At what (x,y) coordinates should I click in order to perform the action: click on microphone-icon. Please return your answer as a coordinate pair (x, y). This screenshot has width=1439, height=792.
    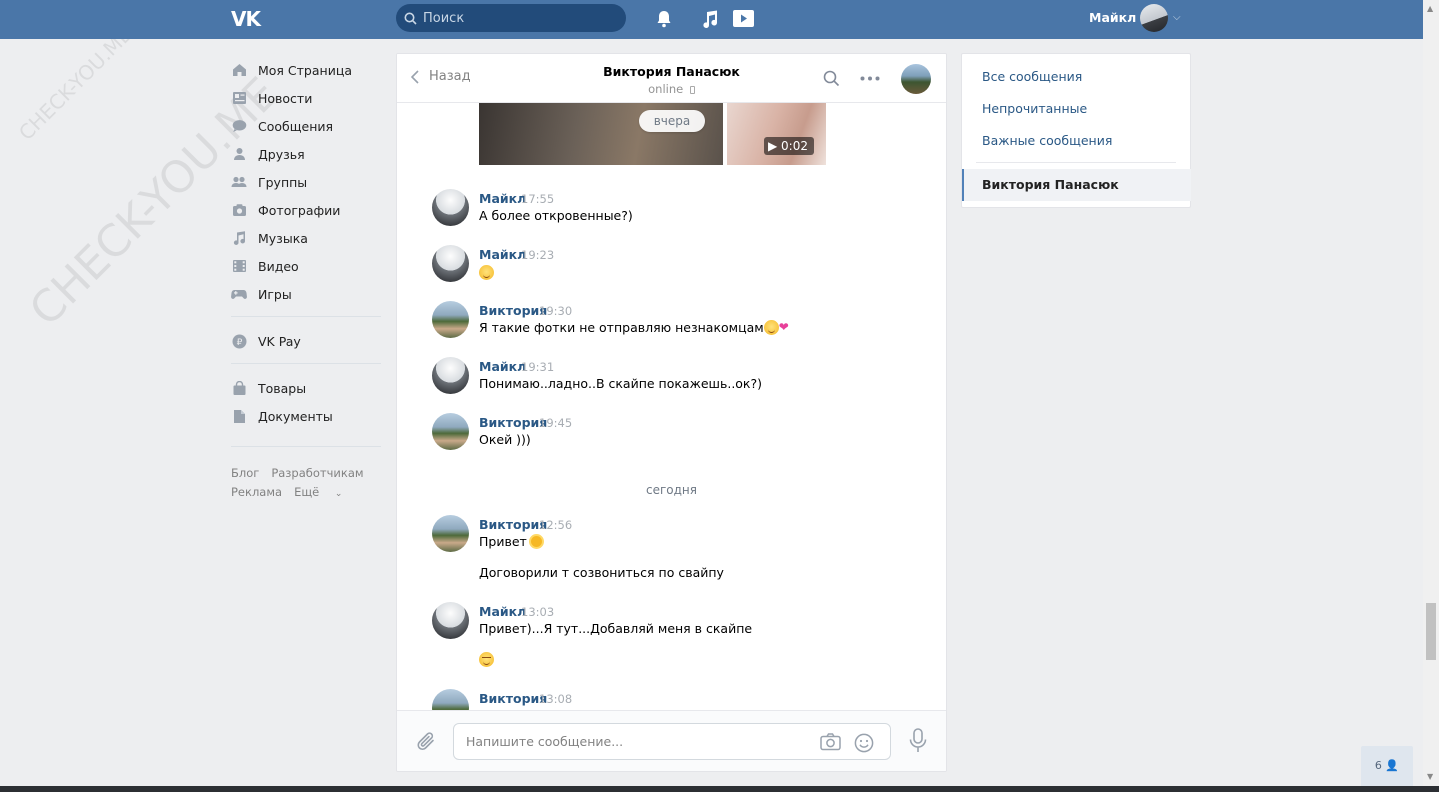
    Looking at the image, I should click on (918, 740).